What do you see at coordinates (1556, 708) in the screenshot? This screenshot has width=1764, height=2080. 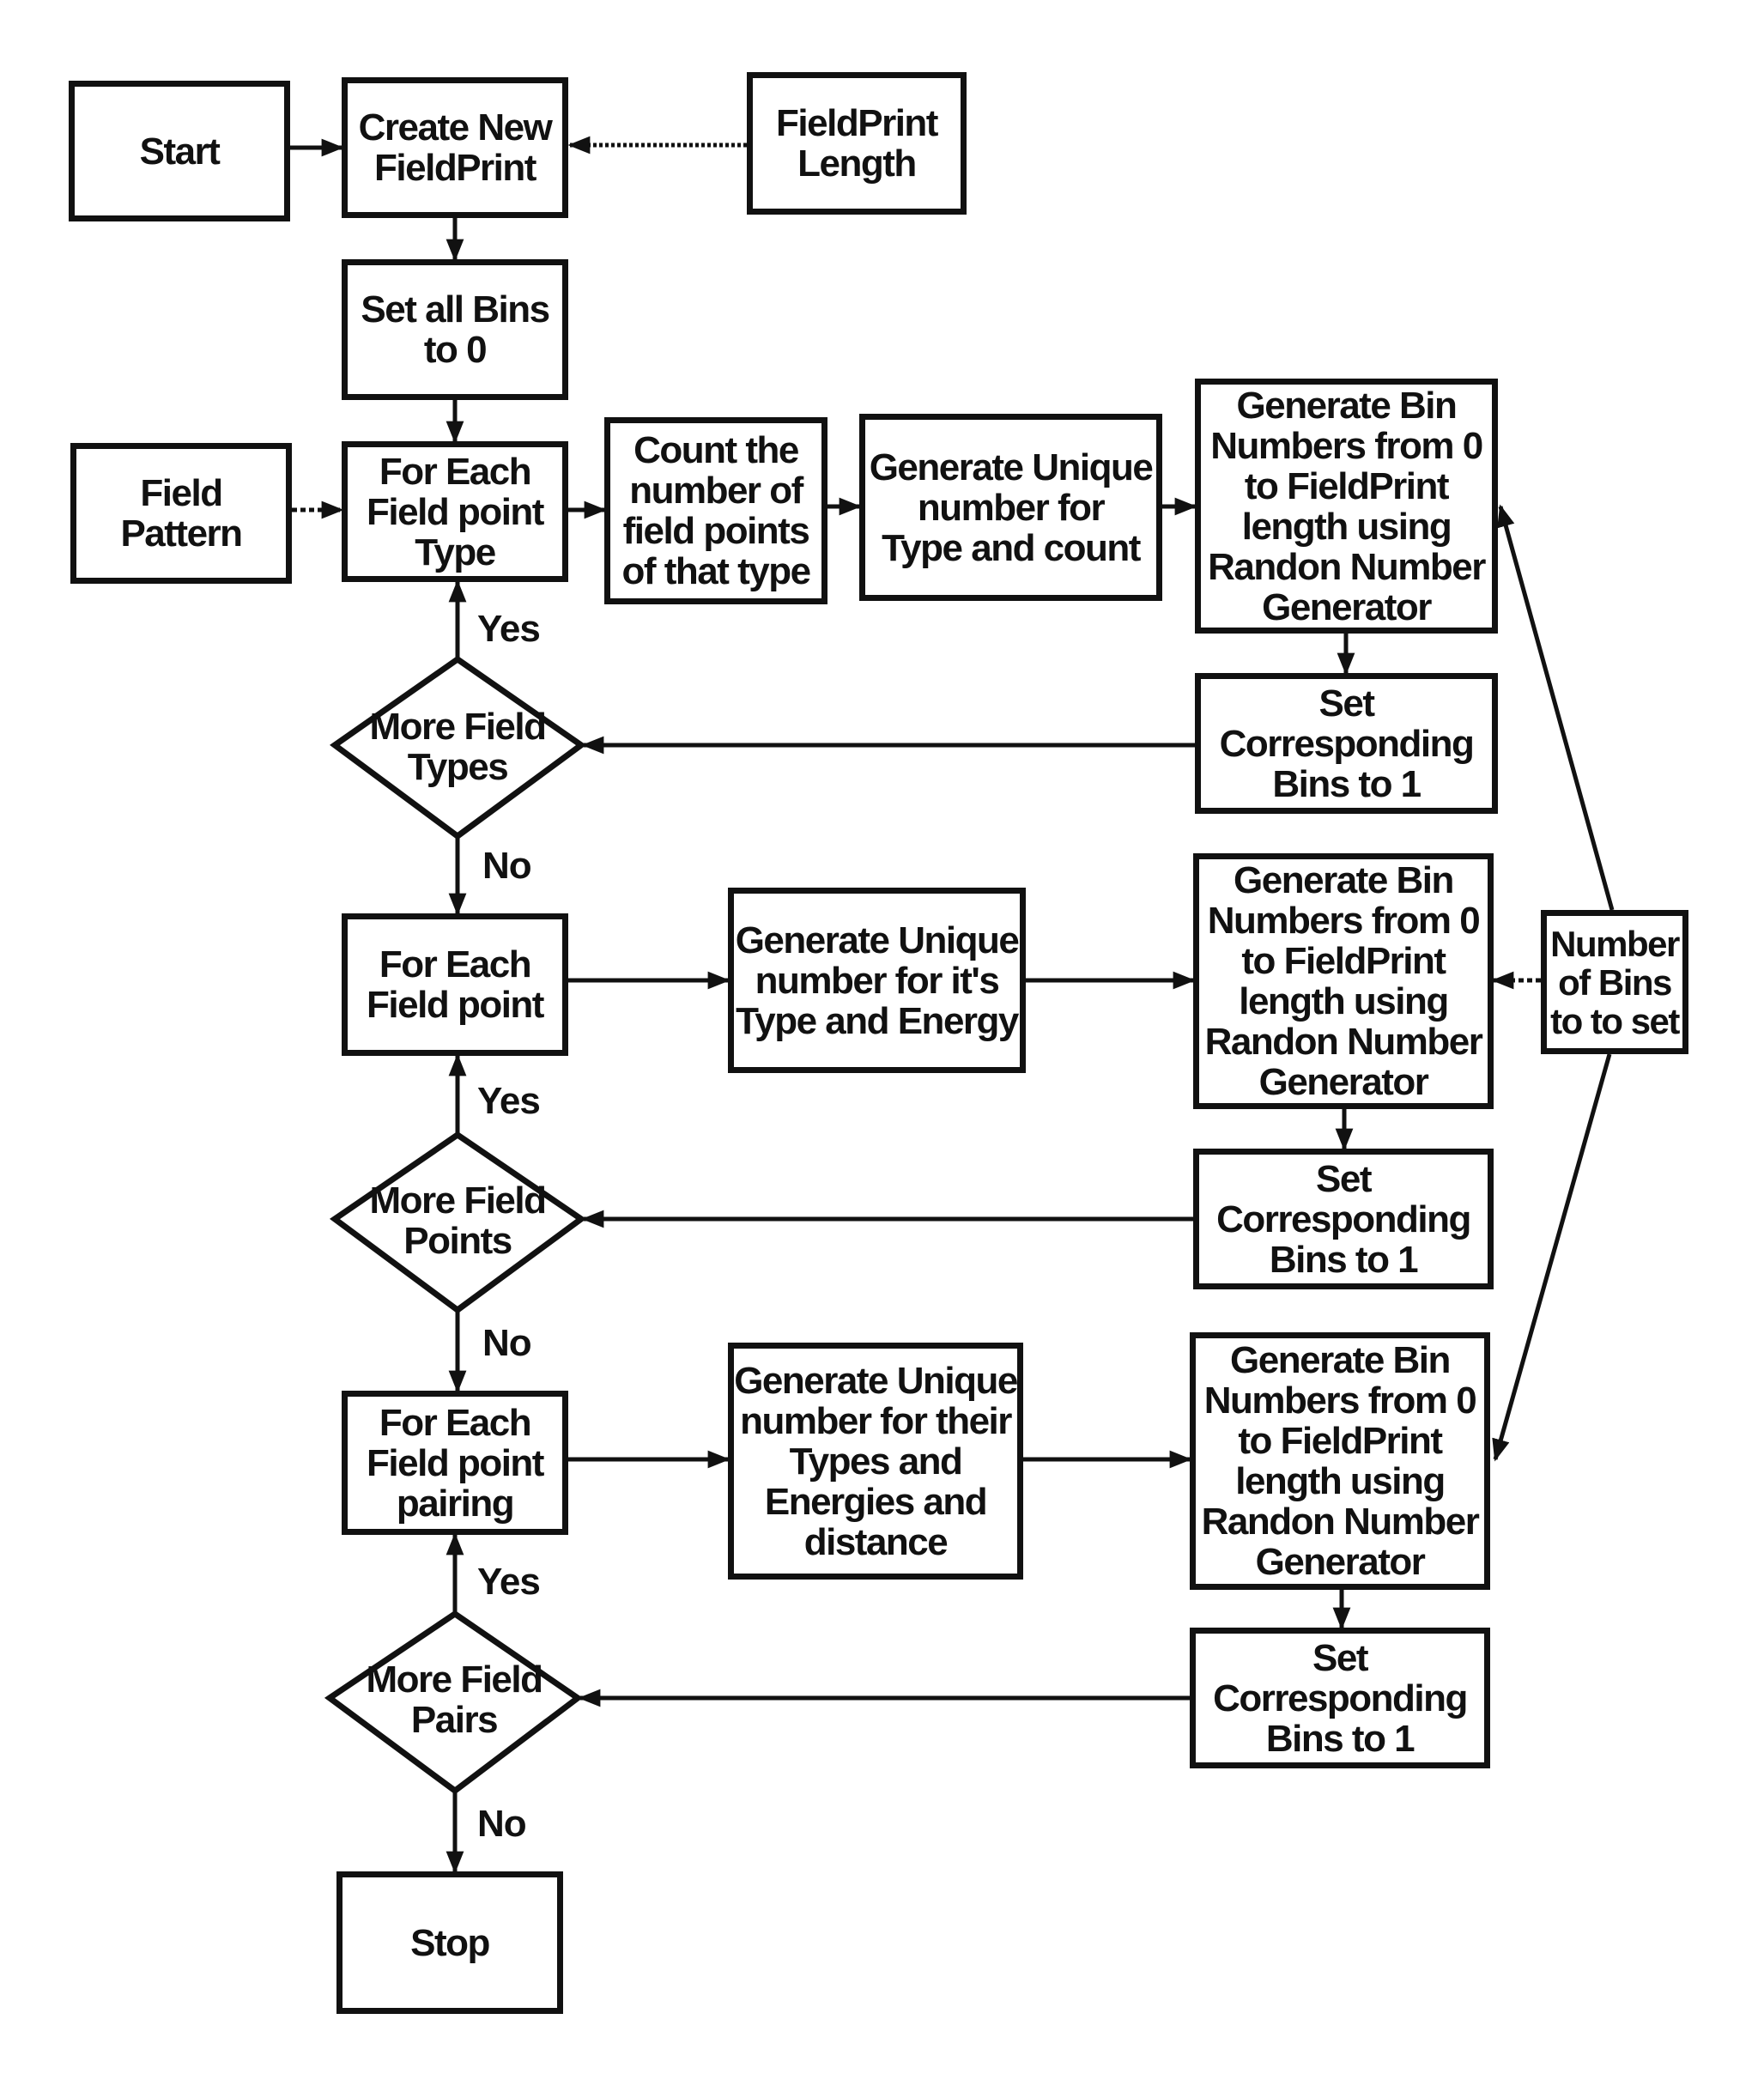 I see `arrow-nbins-bin1` at bounding box center [1556, 708].